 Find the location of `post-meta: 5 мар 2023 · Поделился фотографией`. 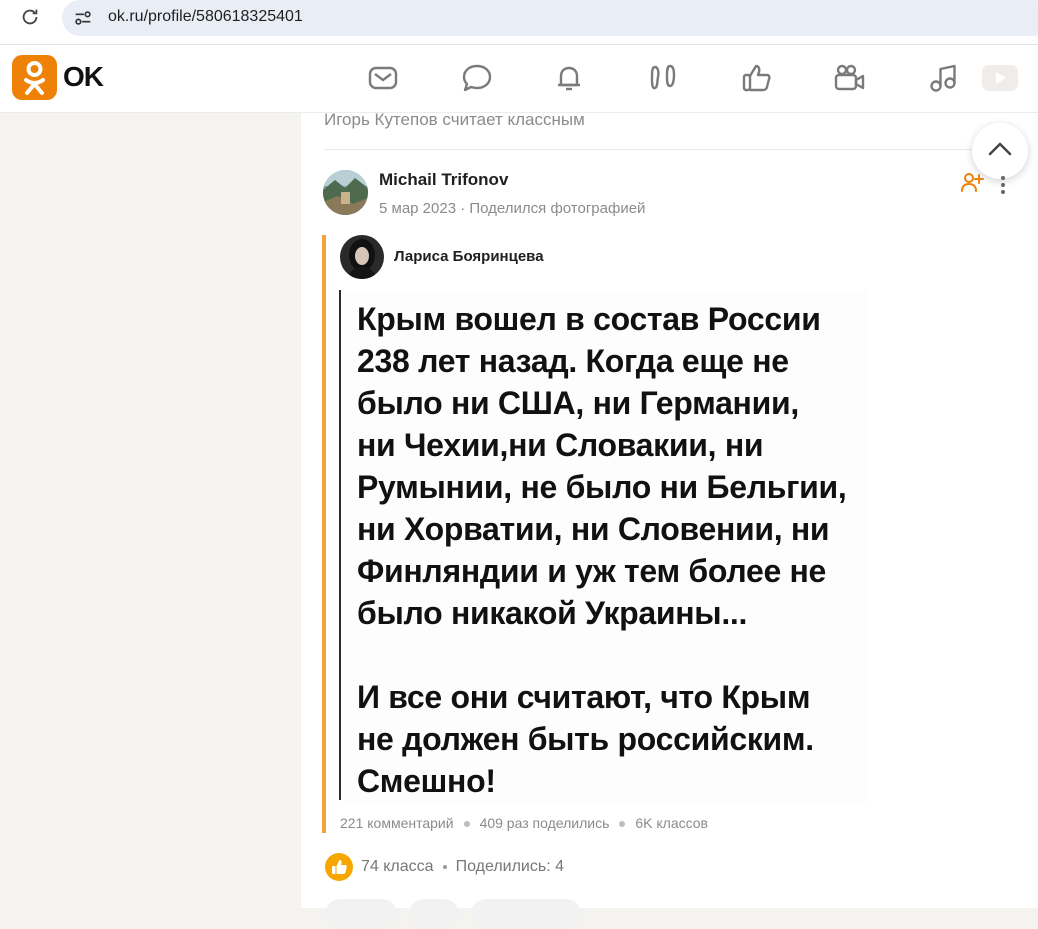

post-meta: 5 мар 2023 · Поделился фотографией is located at coordinates (512, 208).